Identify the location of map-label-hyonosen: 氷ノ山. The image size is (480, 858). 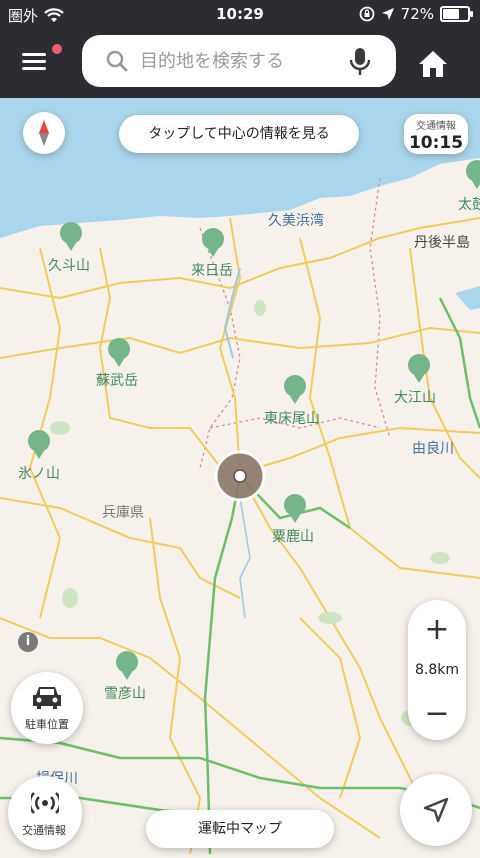
(39, 474).